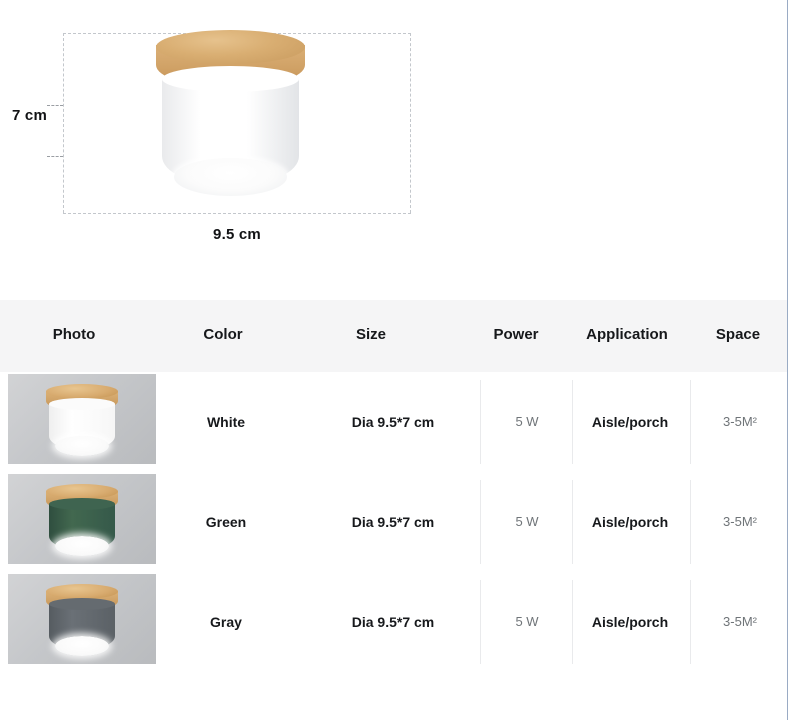 Image resolution: width=800 pixels, height=720 pixels. Describe the element at coordinates (82, 619) in the screenshot. I see `gray-lamp-thumbnail` at that location.